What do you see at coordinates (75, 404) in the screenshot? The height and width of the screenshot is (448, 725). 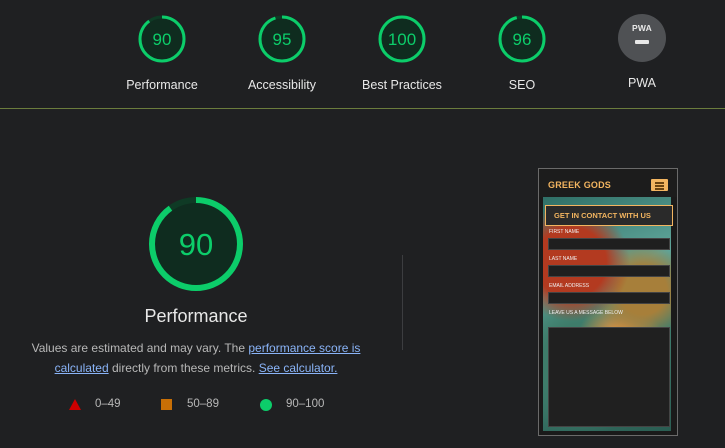 I see `triangle-icon` at bounding box center [75, 404].